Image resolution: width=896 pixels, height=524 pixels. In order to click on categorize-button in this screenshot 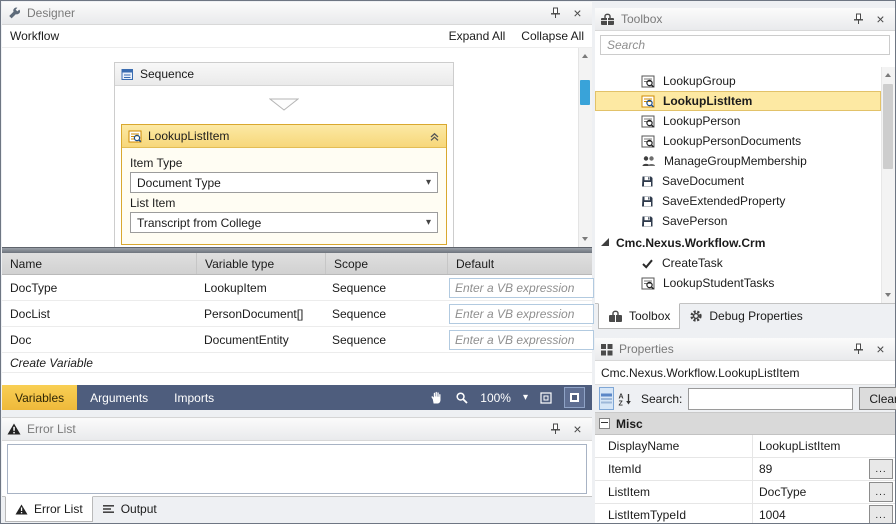, I will do `click(606, 398)`.